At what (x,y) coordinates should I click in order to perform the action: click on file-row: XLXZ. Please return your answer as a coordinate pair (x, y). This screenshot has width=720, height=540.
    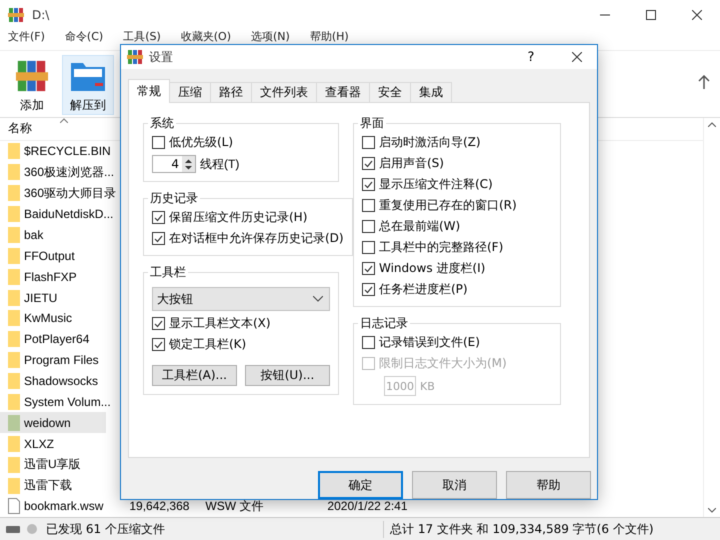
    Looking at the image, I should click on (53, 443).